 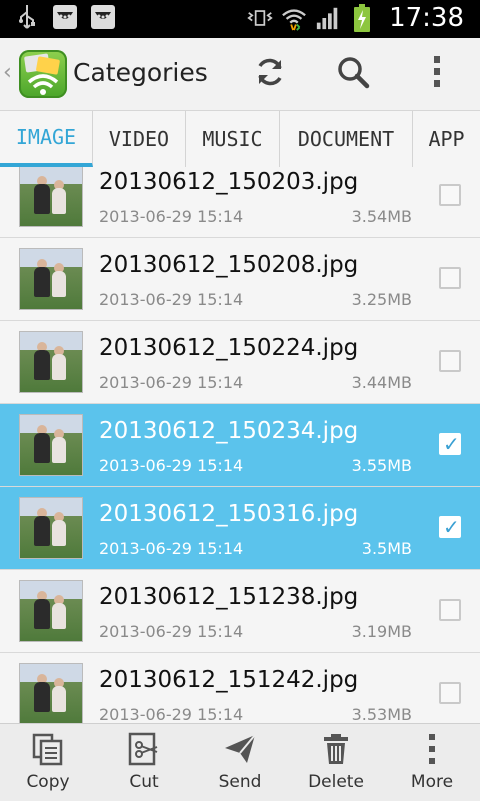 I want to click on copy-button: Copy, so click(x=48, y=762).